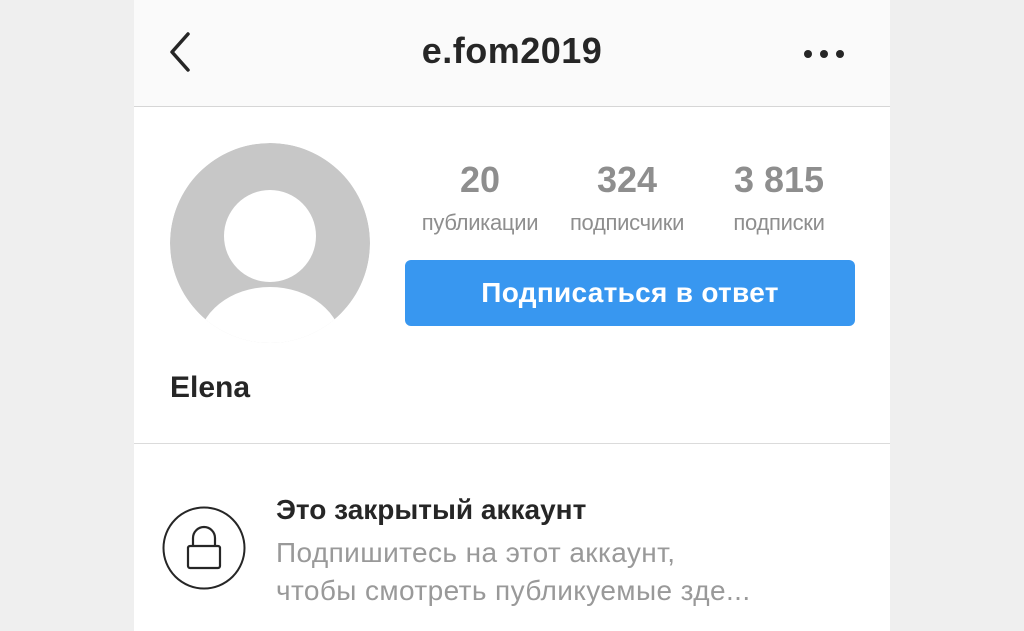 The width and height of the screenshot is (1024, 631). I want to click on followers-label: подписчики, so click(627, 222).